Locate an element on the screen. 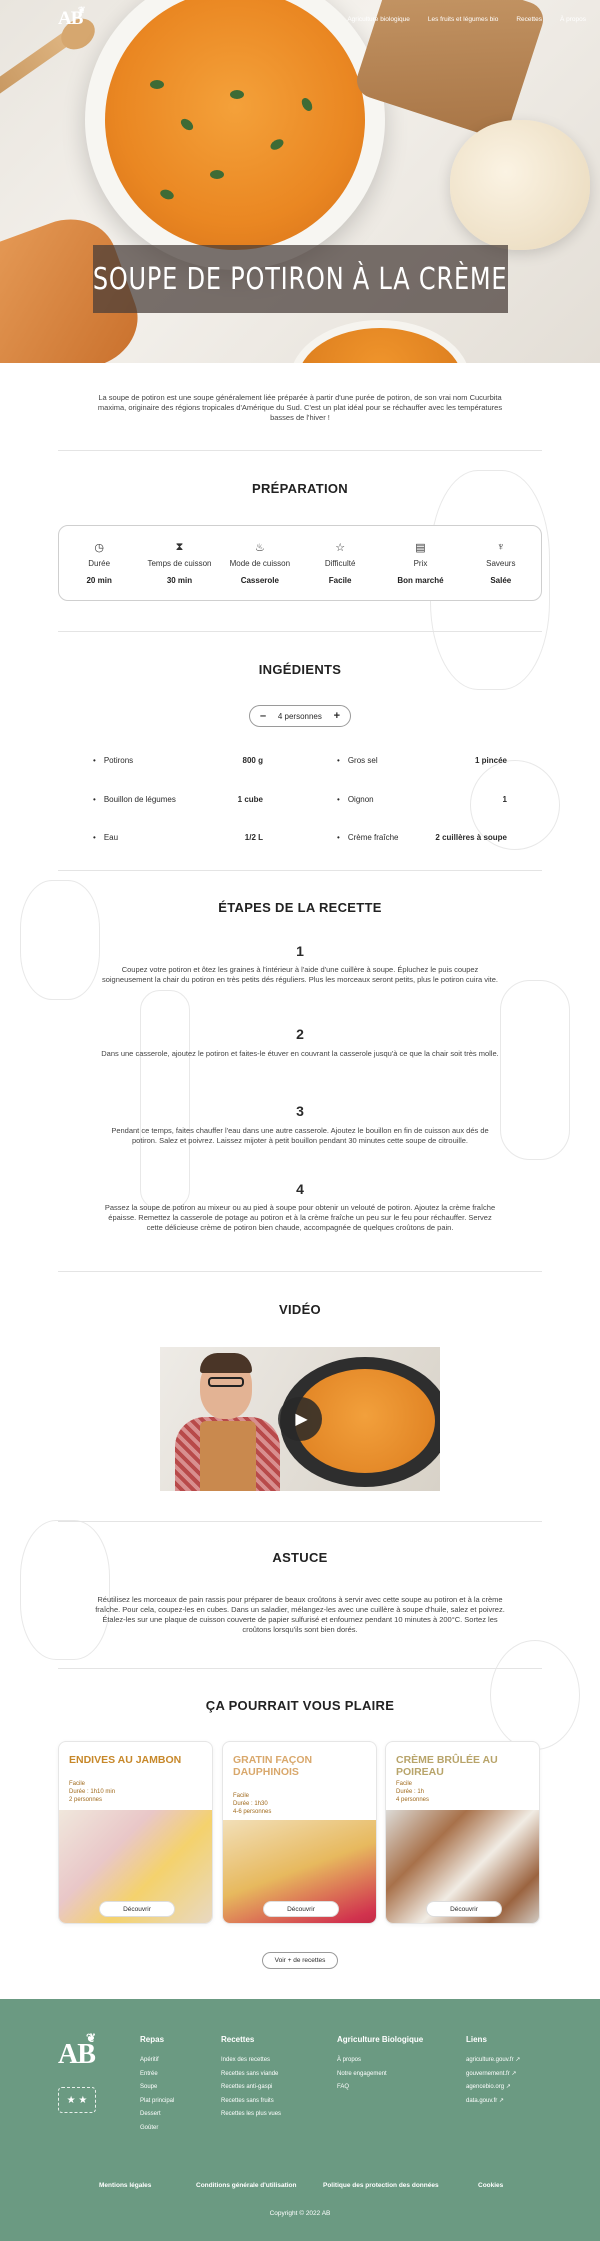  video-chef-glasses is located at coordinates (226, 1382).